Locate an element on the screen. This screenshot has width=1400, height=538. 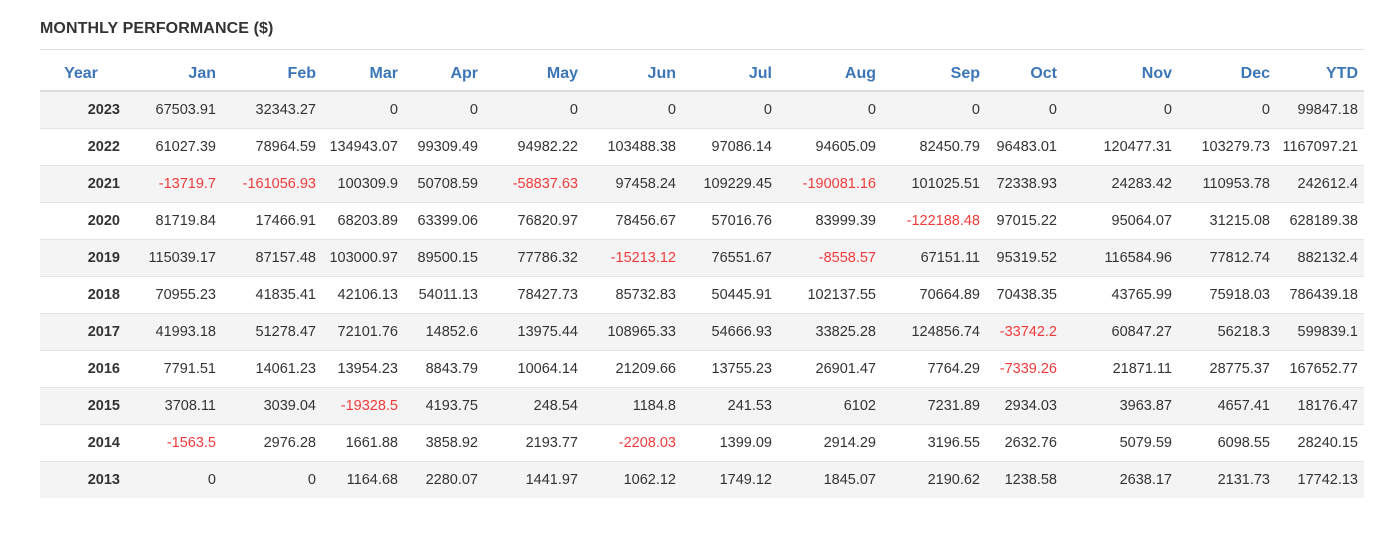
ytd-cell: 99847.18 is located at coordinates (1320, 109).